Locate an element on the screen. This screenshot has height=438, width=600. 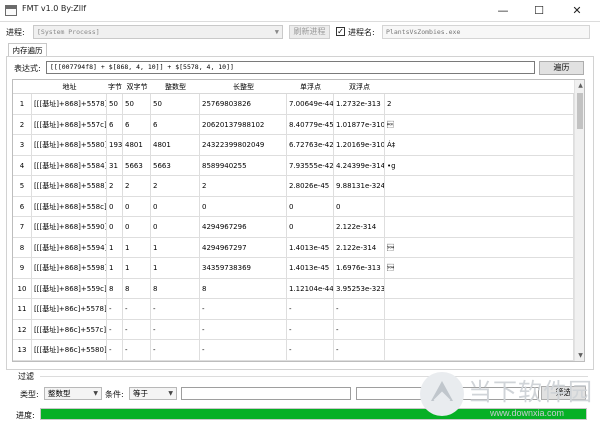
watermark-url: www.downxia.com is located at coordinates (527, 413).